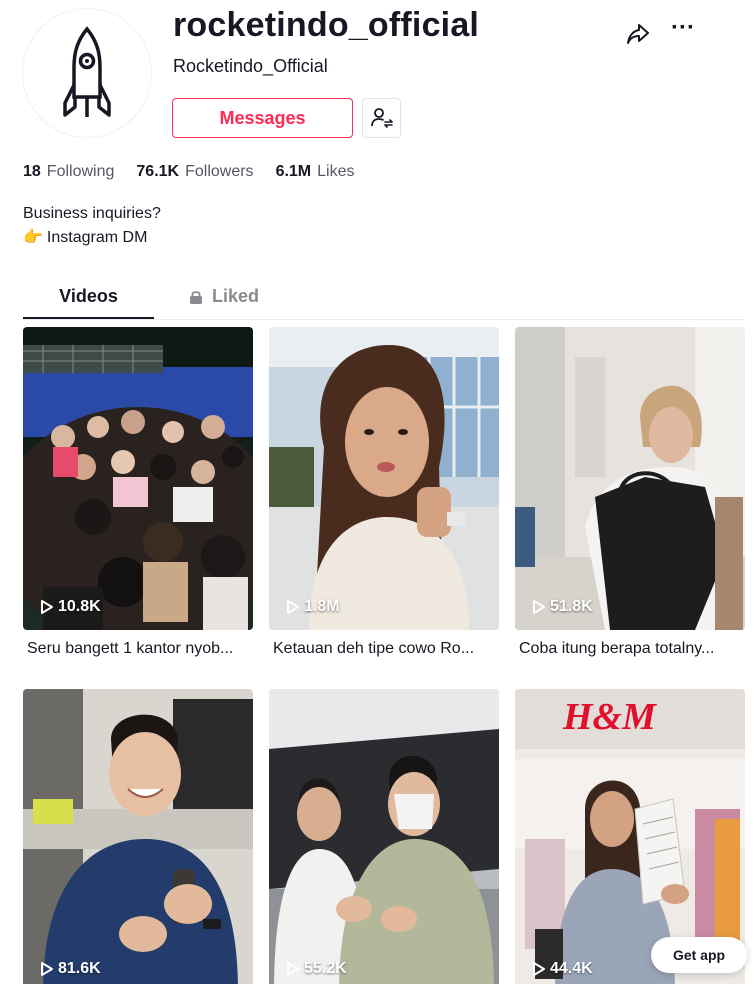 This screenshot has width=756, height=984. What do you see at coordinates (196, 297) in the screenshot?
I see `lock-icon` at bounding box center [196, 297].